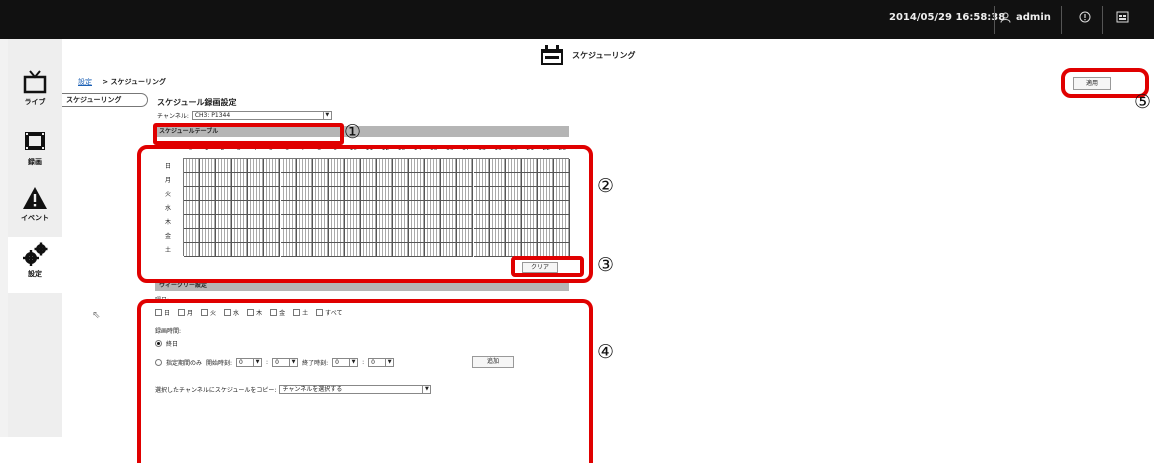 The width and height of the screenshot is (1154, 463). What do you see at coordinates (606, 265) in the screenshot?
I see `annotation-3: ③` at bounding box center [606, 265].